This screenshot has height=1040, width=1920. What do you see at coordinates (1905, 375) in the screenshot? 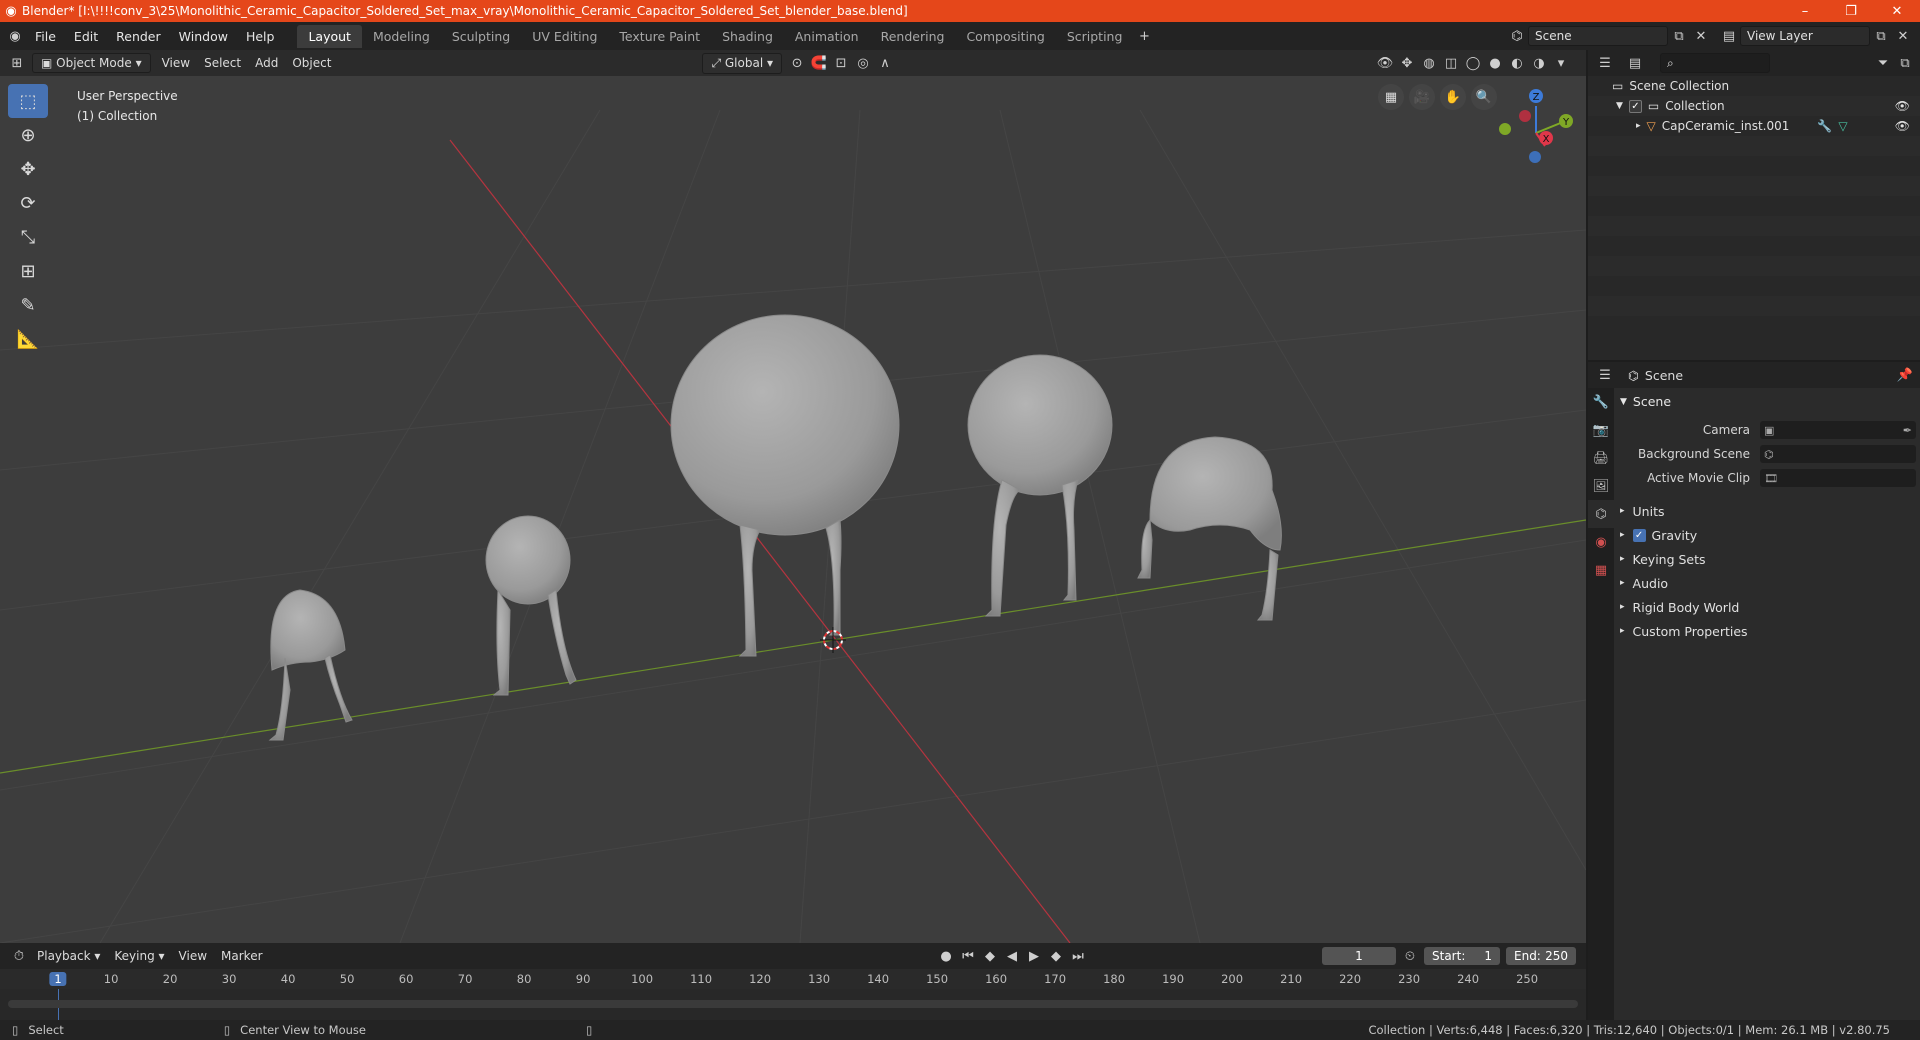
I see `pin-icon: 📌` at bounding box center [1905, 375].